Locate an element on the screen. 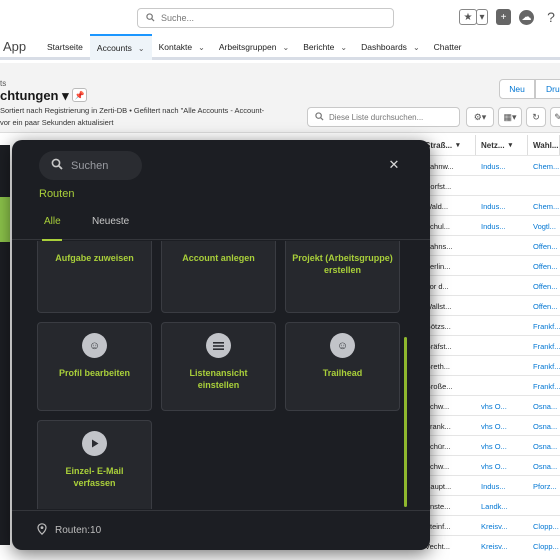 This screenshot has height=560, width=560. new-button: Neu is located at coordinates (517, 89).